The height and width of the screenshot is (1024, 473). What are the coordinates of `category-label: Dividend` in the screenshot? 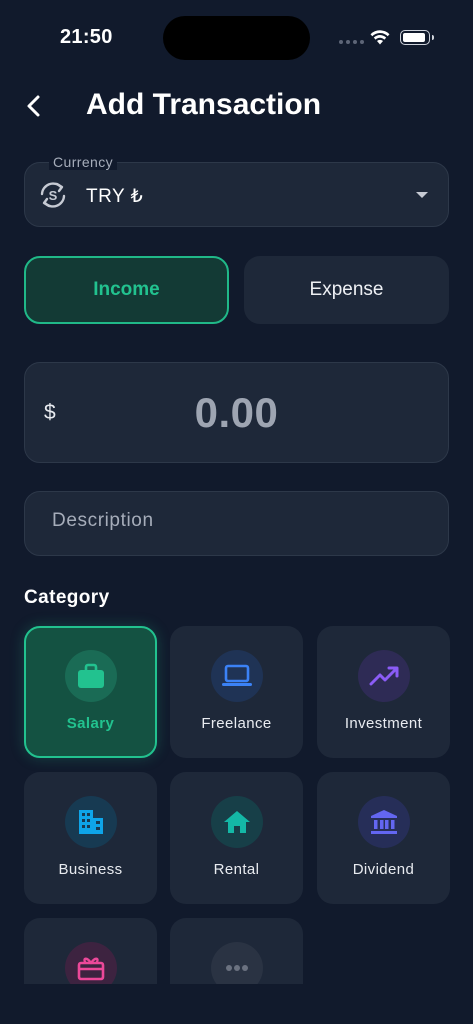 It's located at (383, 869).